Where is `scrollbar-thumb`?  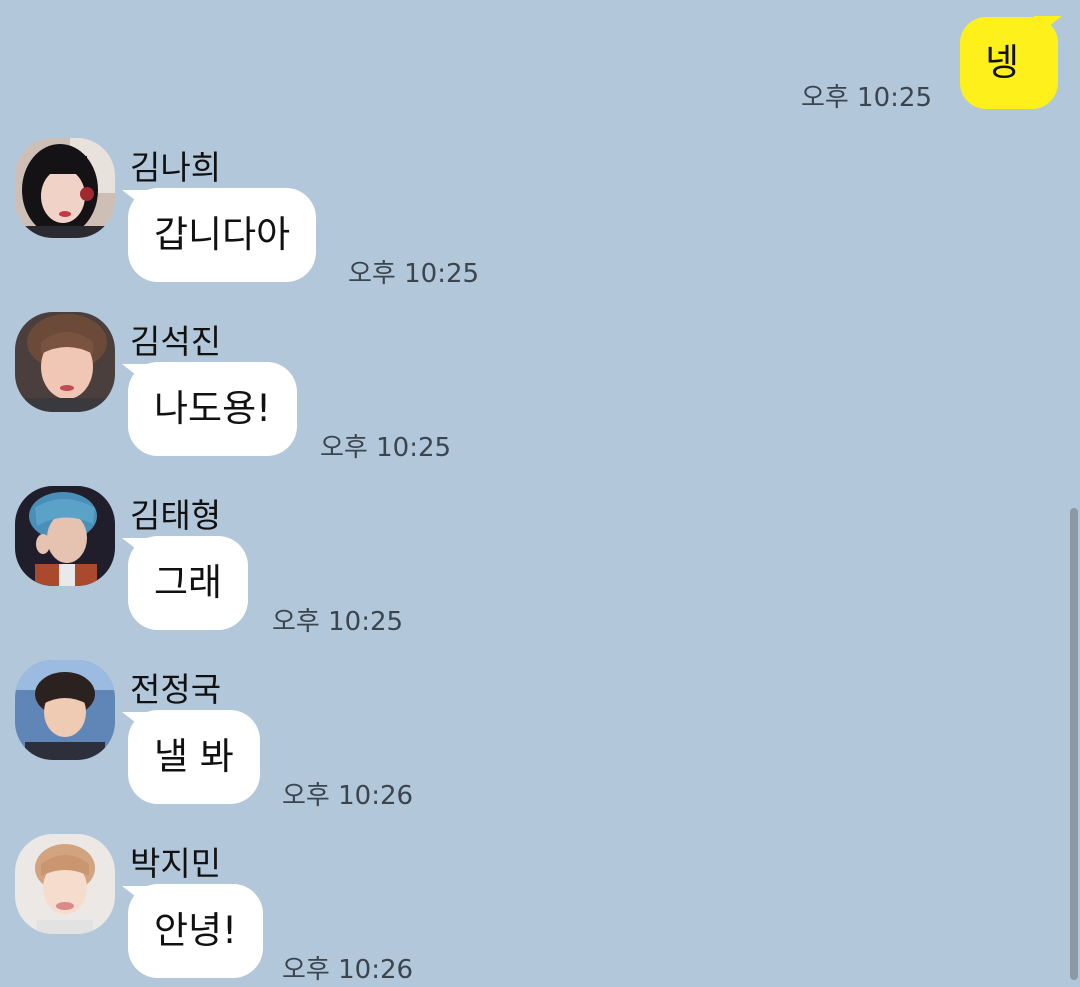
scrollbar-thumb is located at coordinates (1074, 744).